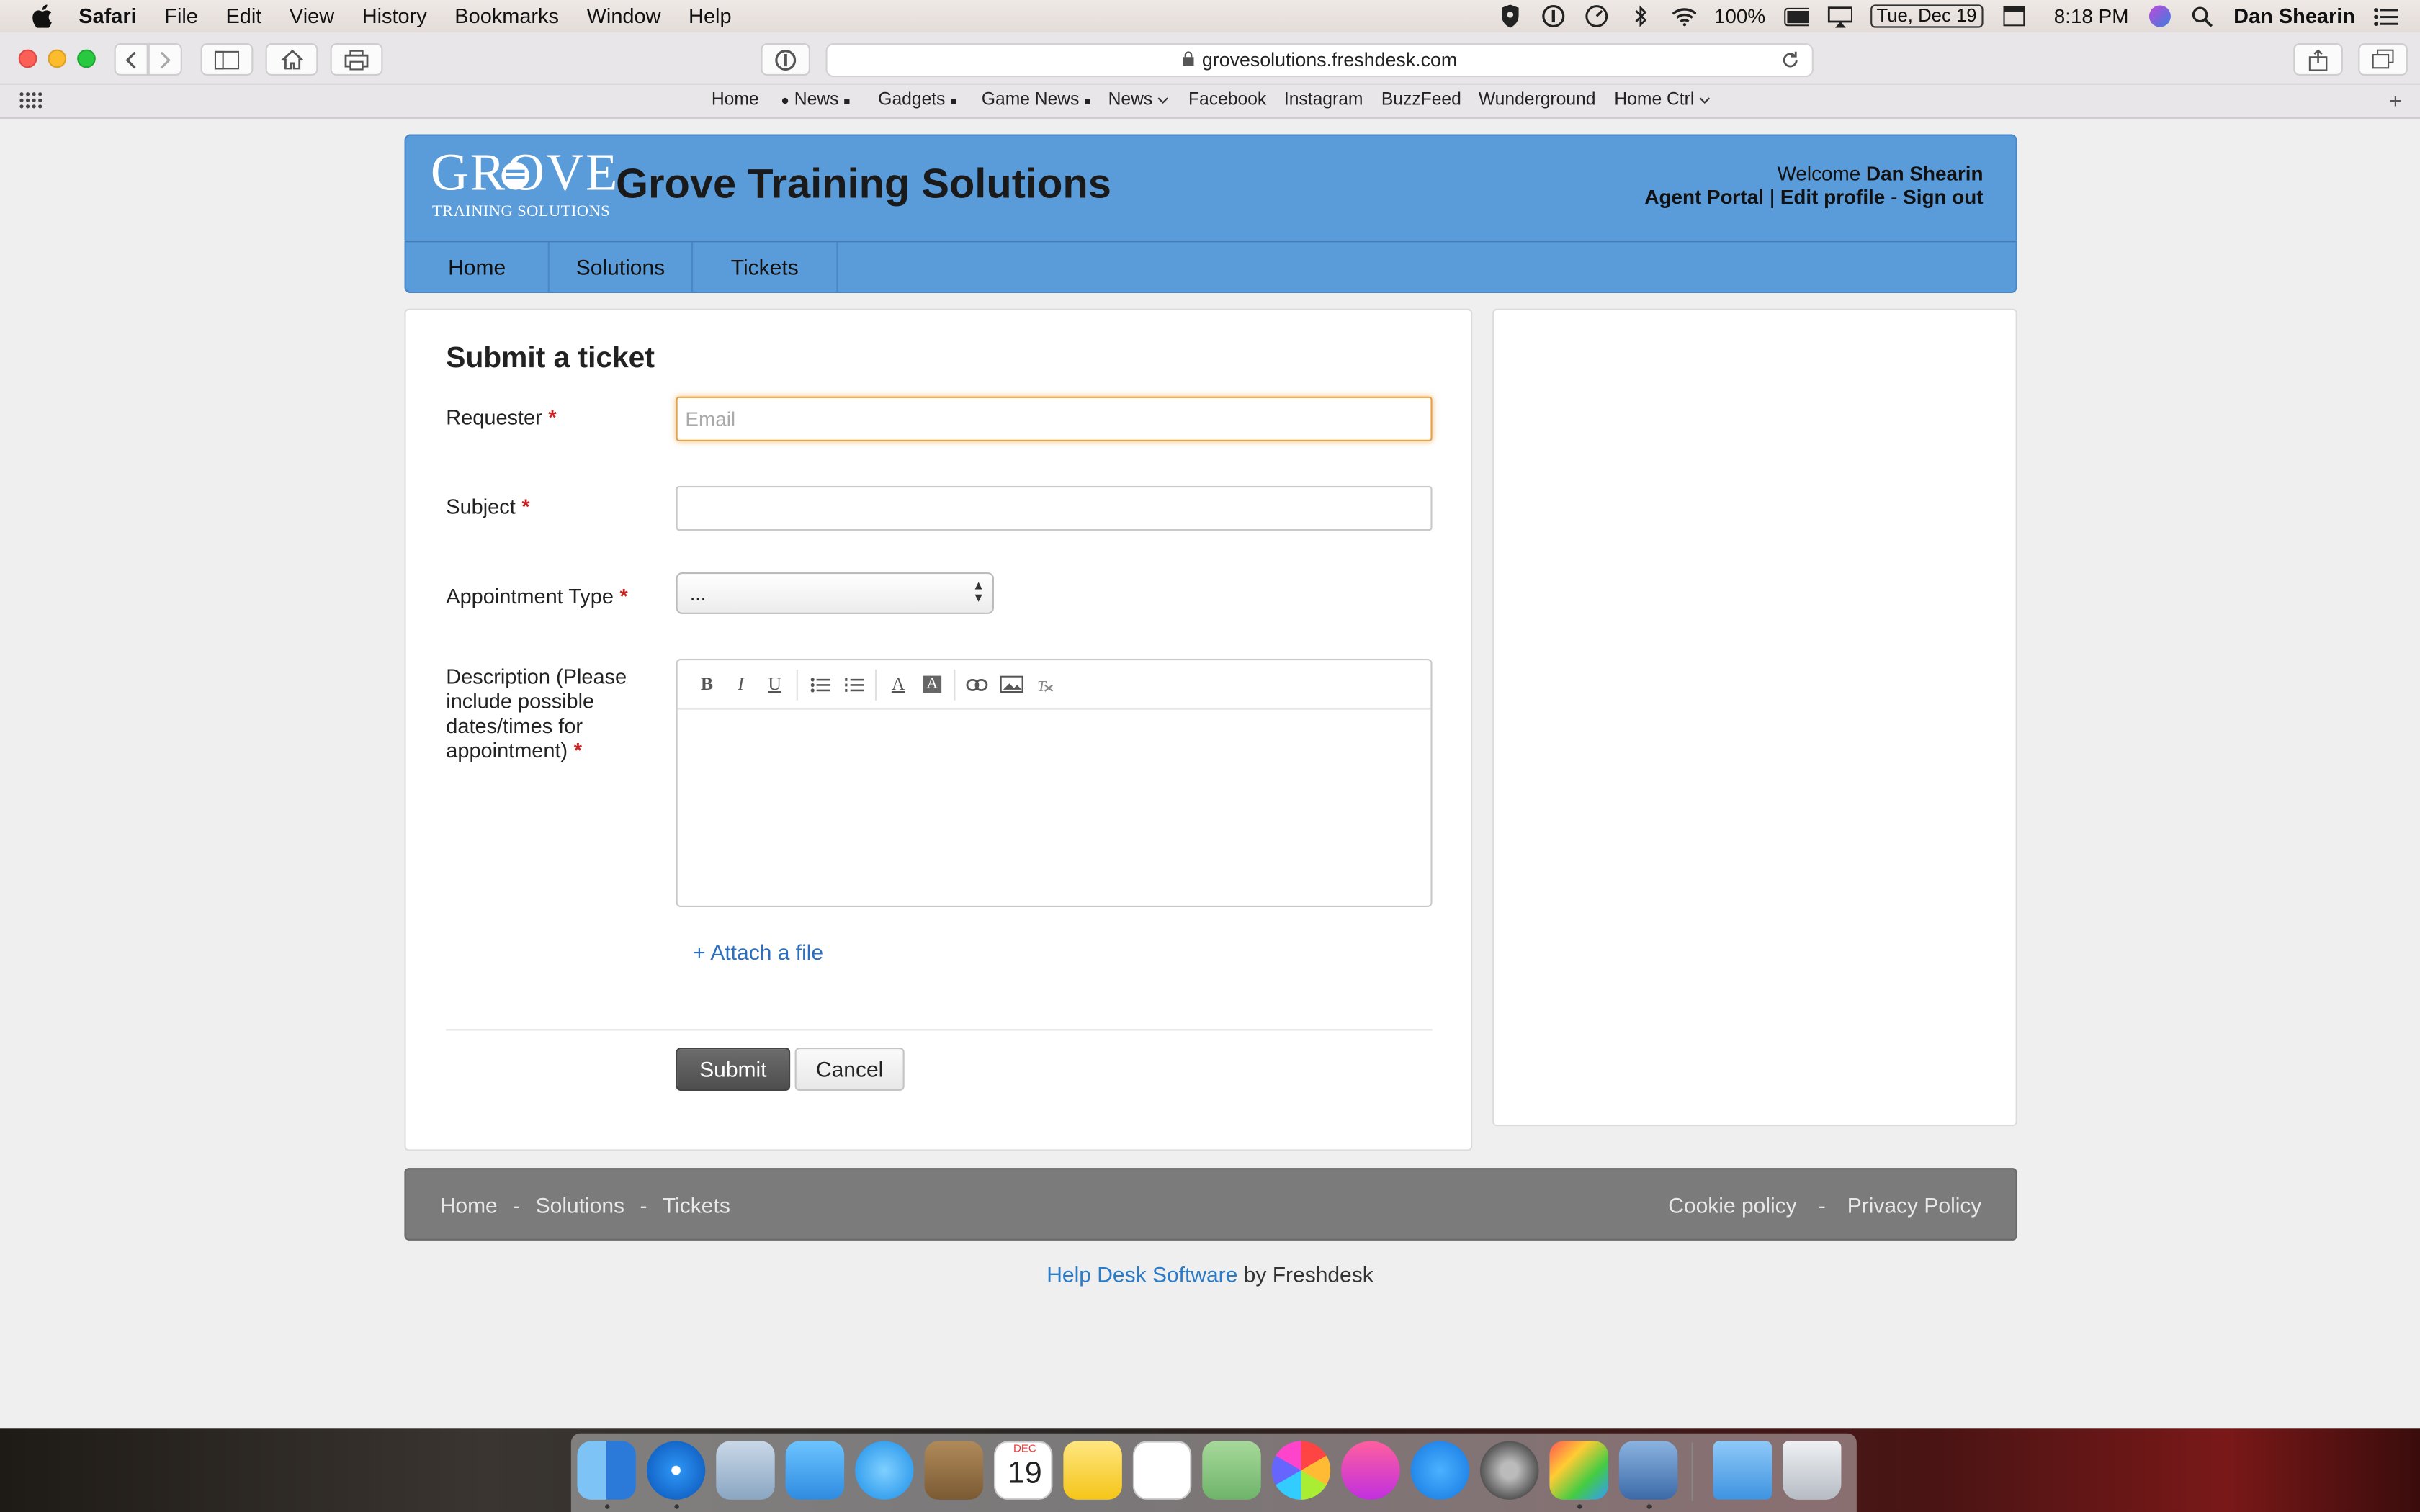 This screenshot has height=1512, width=2420. What do you see at coordinates (243, 15) in the screenshot?
I see `menu-edit: Edit` at bounding box center [243, 15].